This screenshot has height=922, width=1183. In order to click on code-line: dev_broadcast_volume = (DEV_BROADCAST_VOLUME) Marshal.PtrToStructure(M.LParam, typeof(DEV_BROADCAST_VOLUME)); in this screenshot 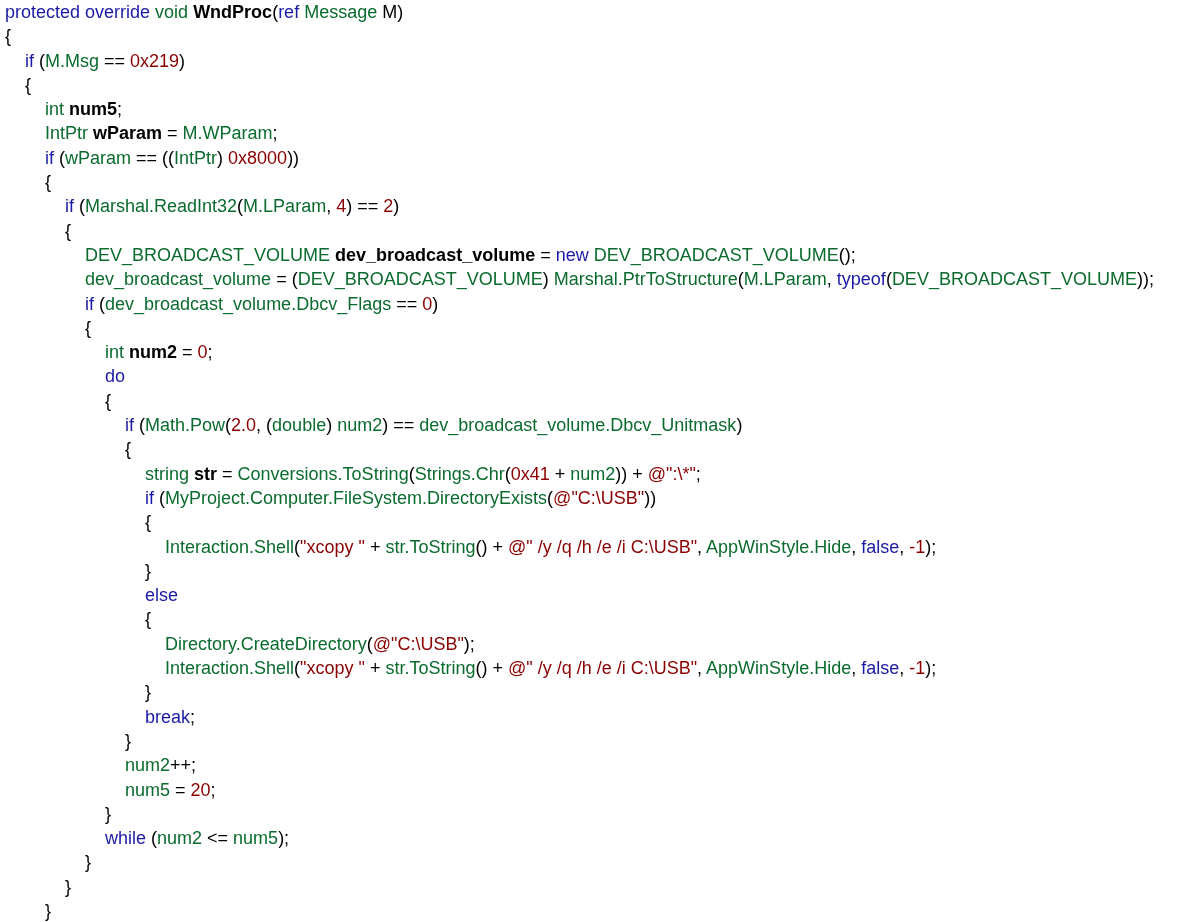, I will do `click(619, 280)`.